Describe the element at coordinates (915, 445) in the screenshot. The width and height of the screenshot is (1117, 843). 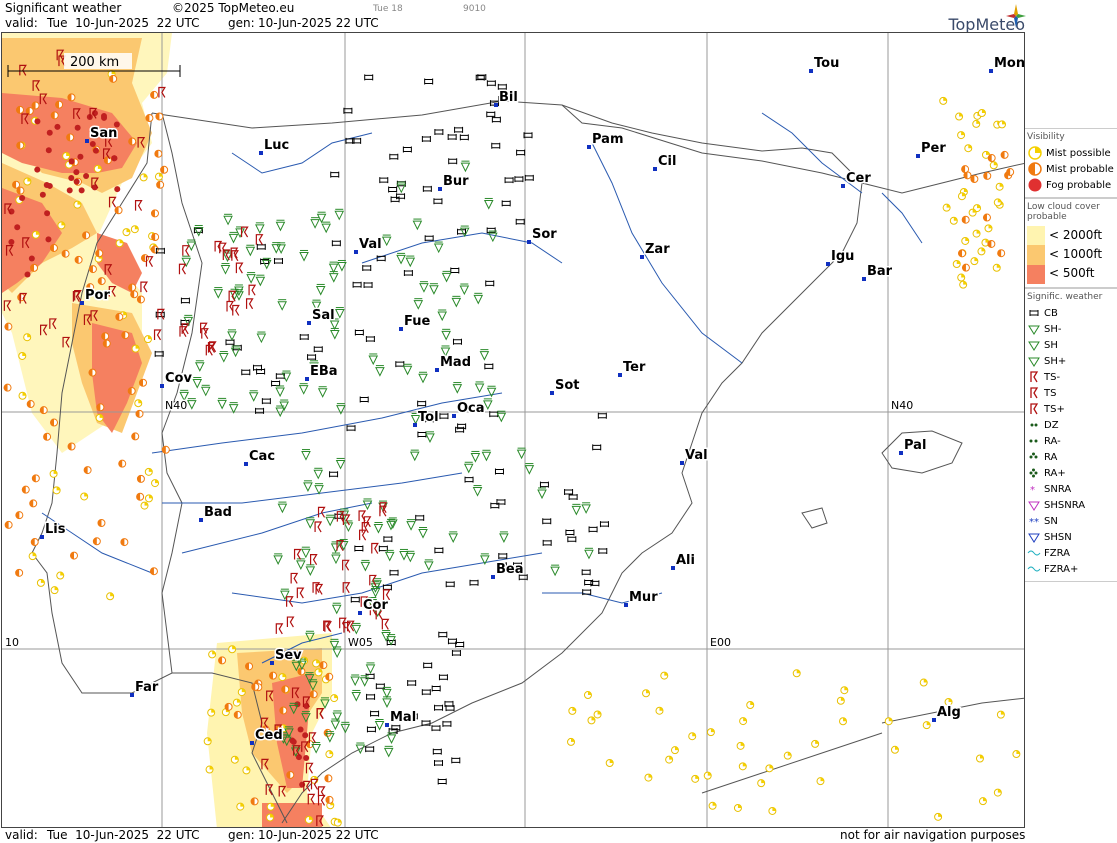
I see `city-label: Pal` at that location.